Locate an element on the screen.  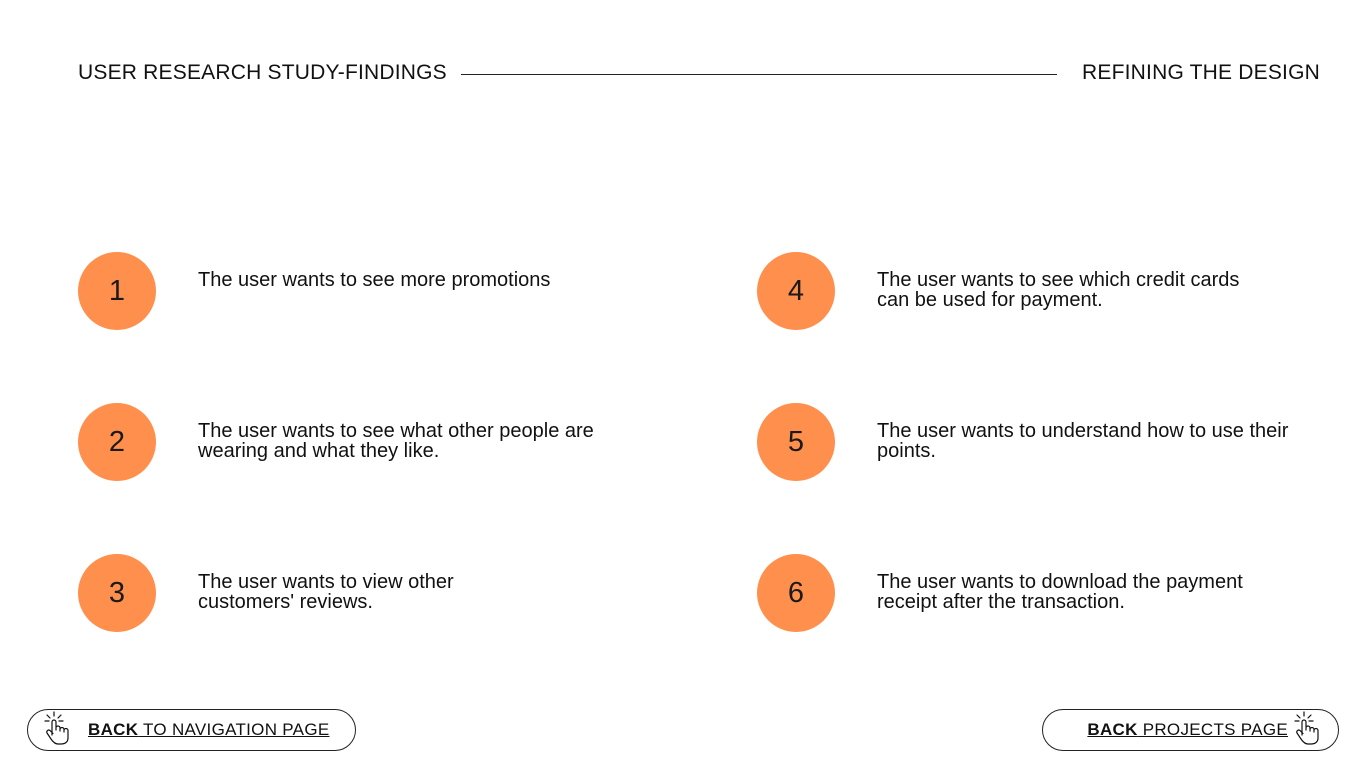
header-divider is located at coordinates (759, 74).